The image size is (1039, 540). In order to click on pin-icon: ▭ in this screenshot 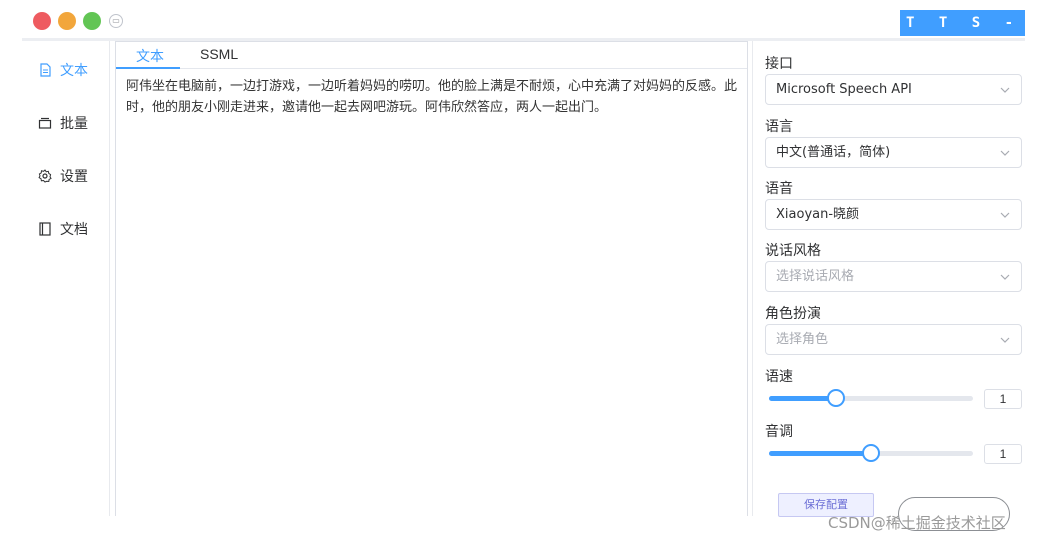, I will do `click(116, 21)`.